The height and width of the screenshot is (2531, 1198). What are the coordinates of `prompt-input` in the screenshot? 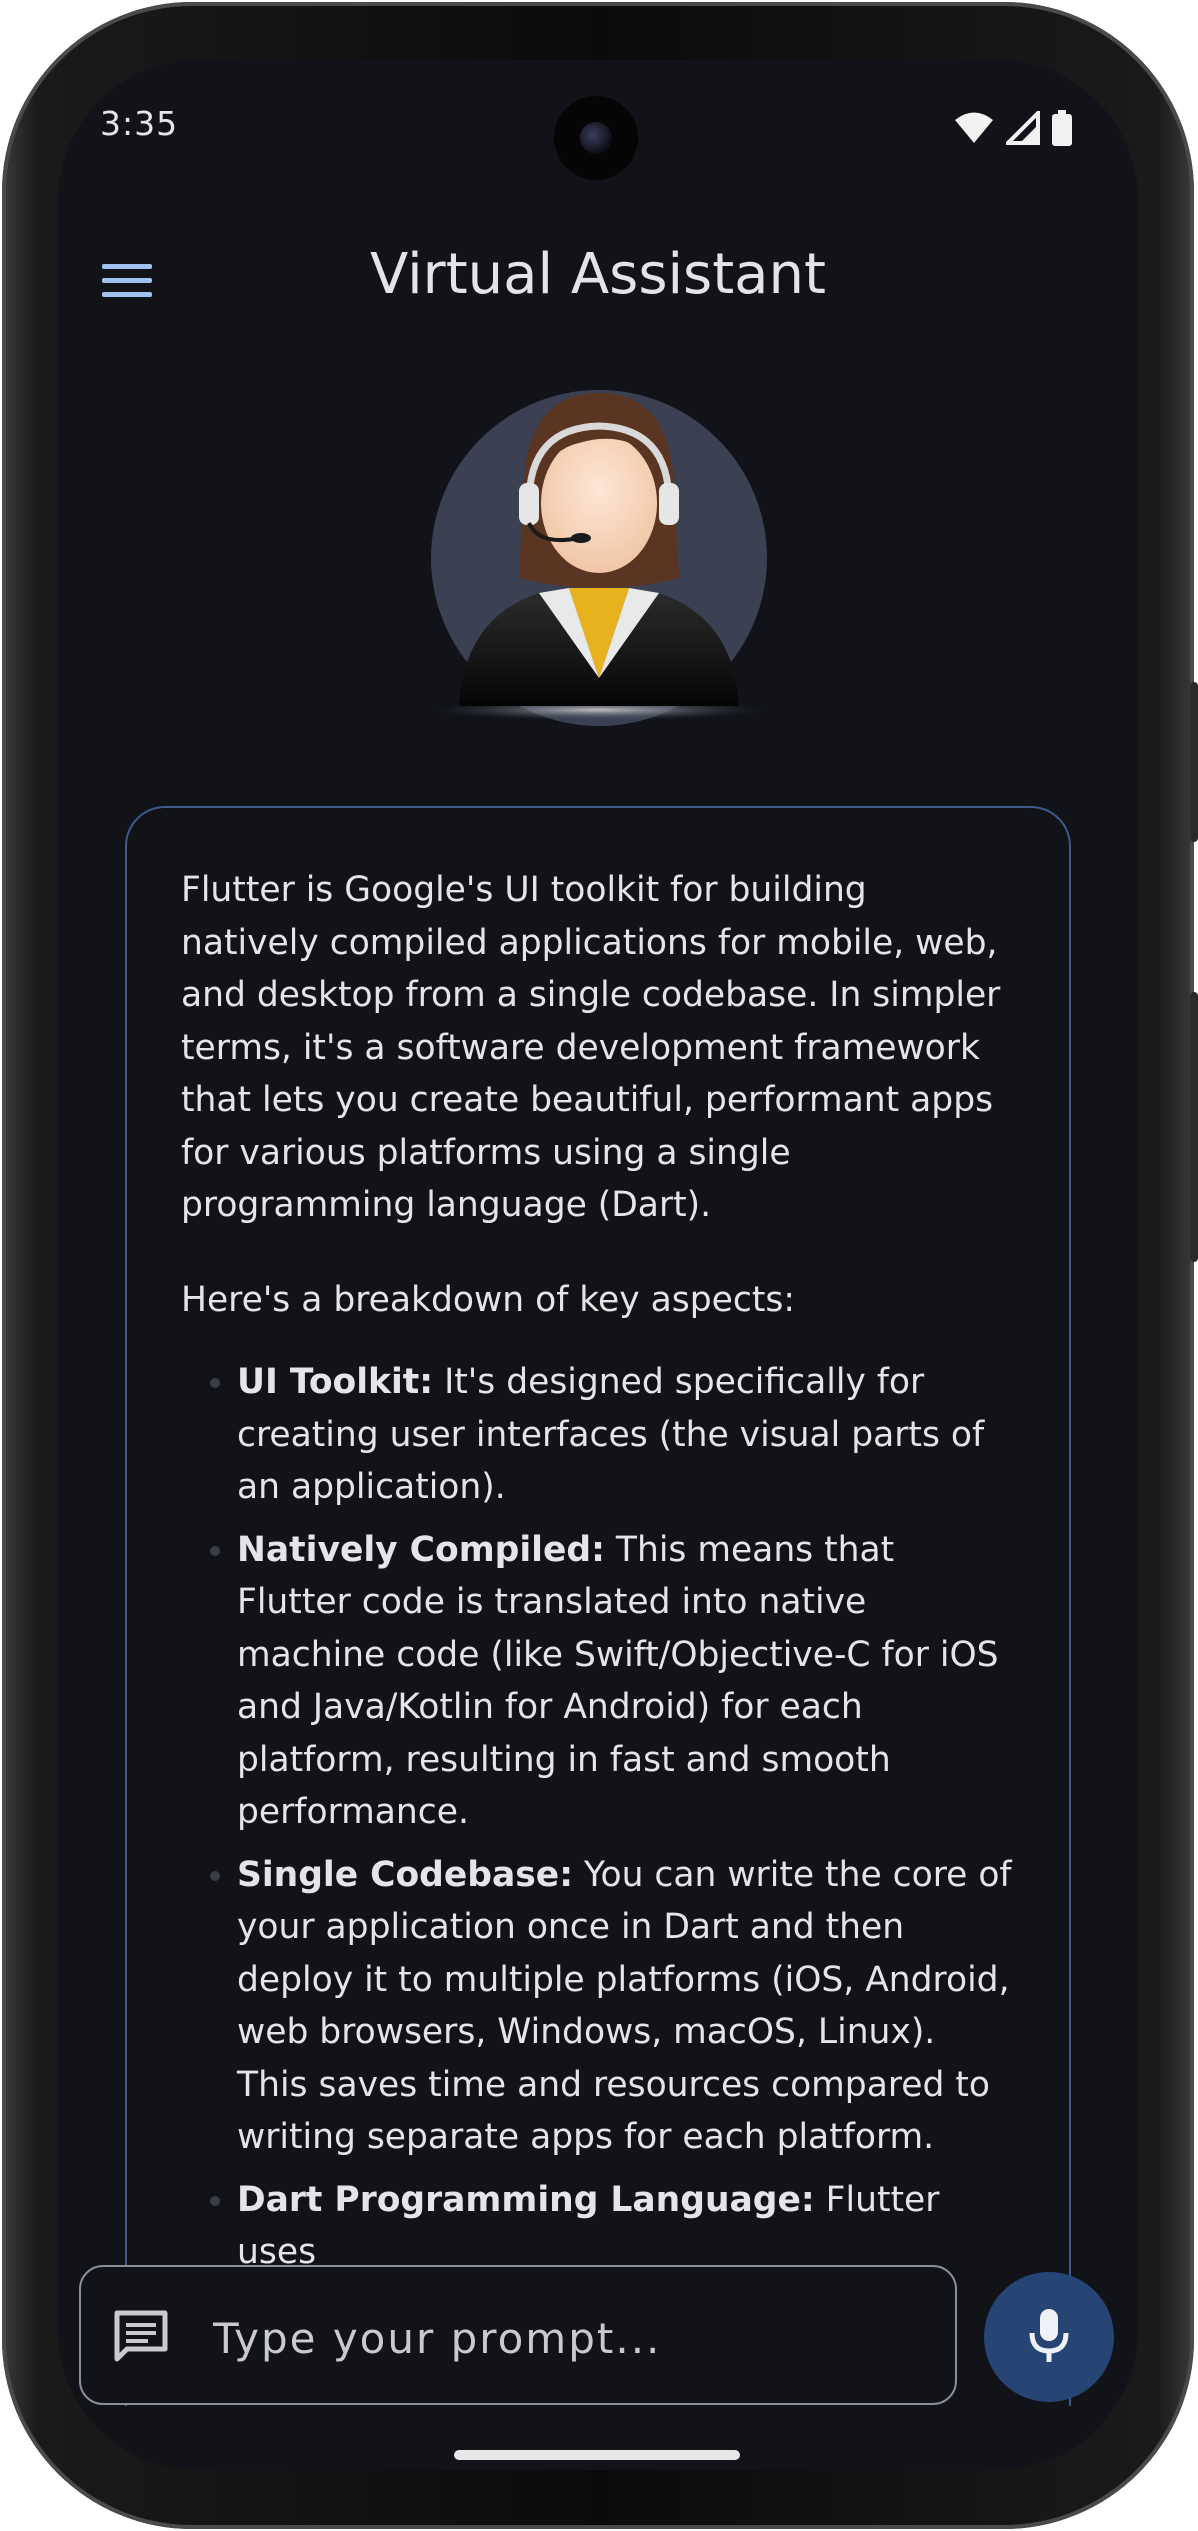 It's located at (563, 2338).